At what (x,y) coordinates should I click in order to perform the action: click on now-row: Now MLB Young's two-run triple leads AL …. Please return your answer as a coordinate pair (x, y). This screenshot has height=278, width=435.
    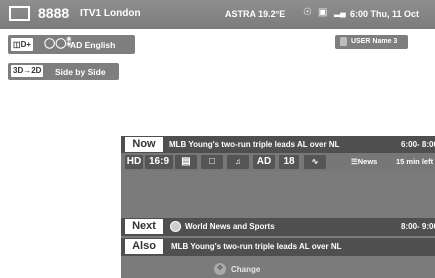
    Looking at the image, I should click on (278, 144).